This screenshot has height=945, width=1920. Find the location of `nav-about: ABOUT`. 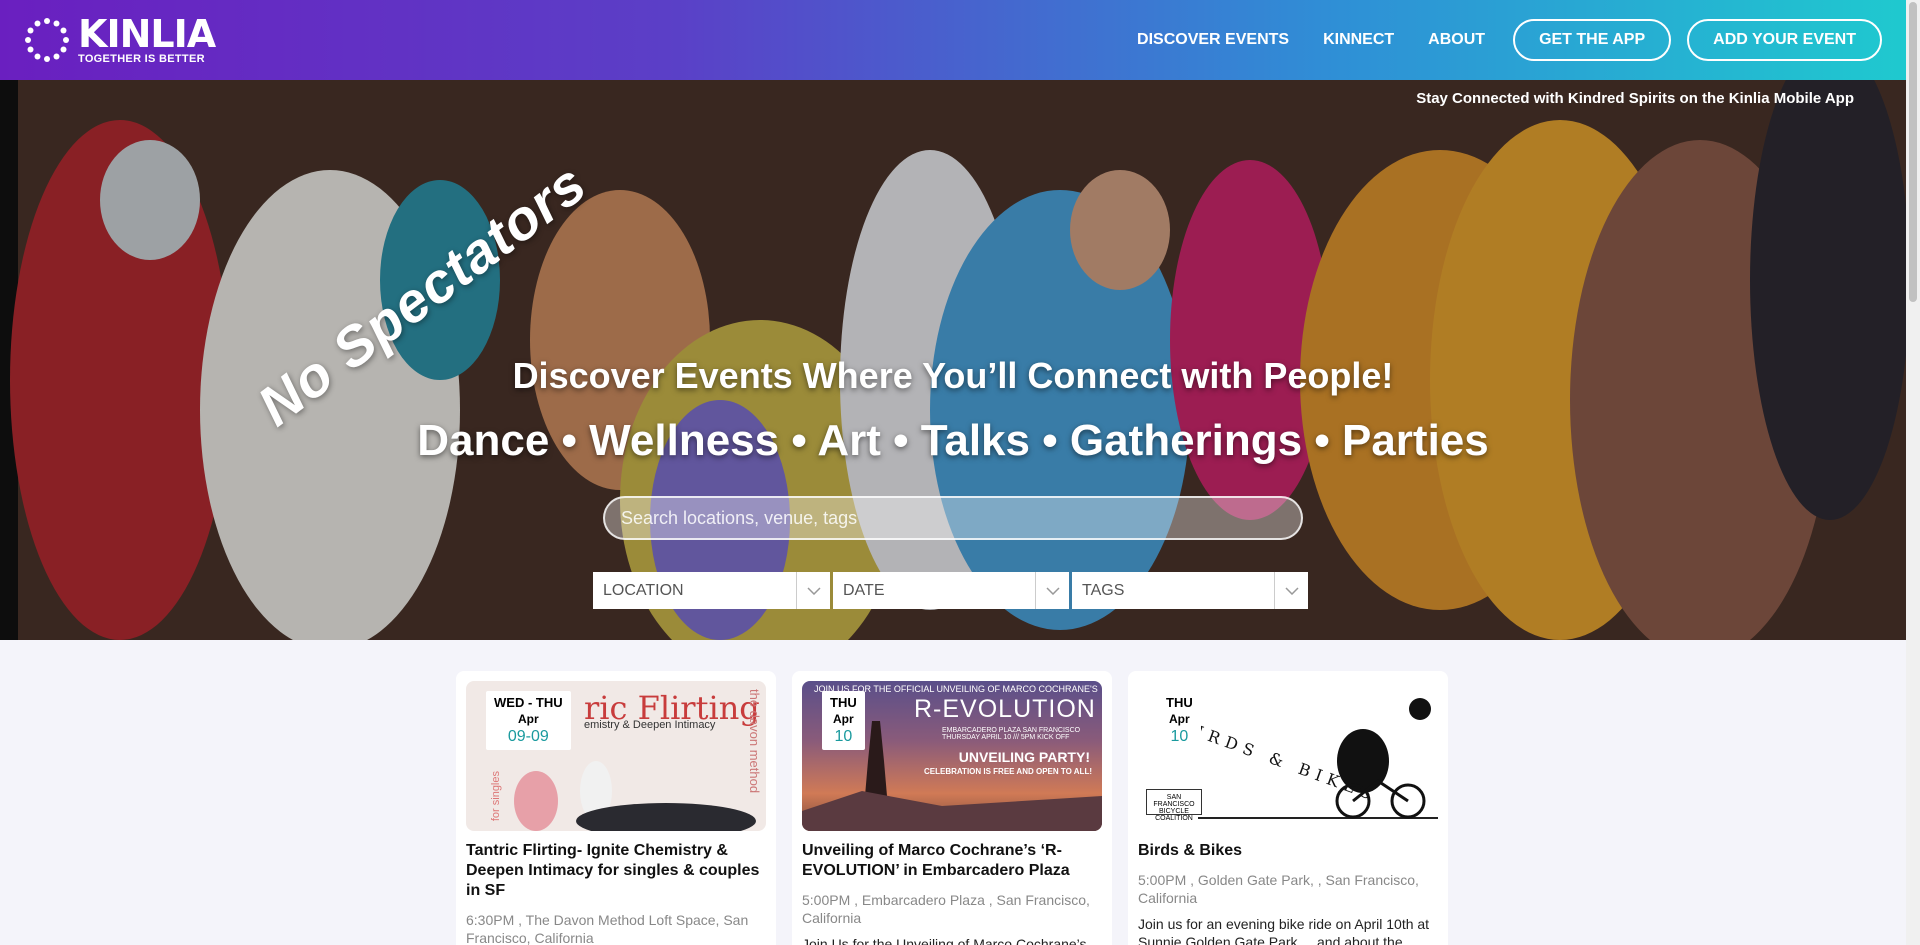

nav-about: ABOUT is located at coordinates (1456, 40).